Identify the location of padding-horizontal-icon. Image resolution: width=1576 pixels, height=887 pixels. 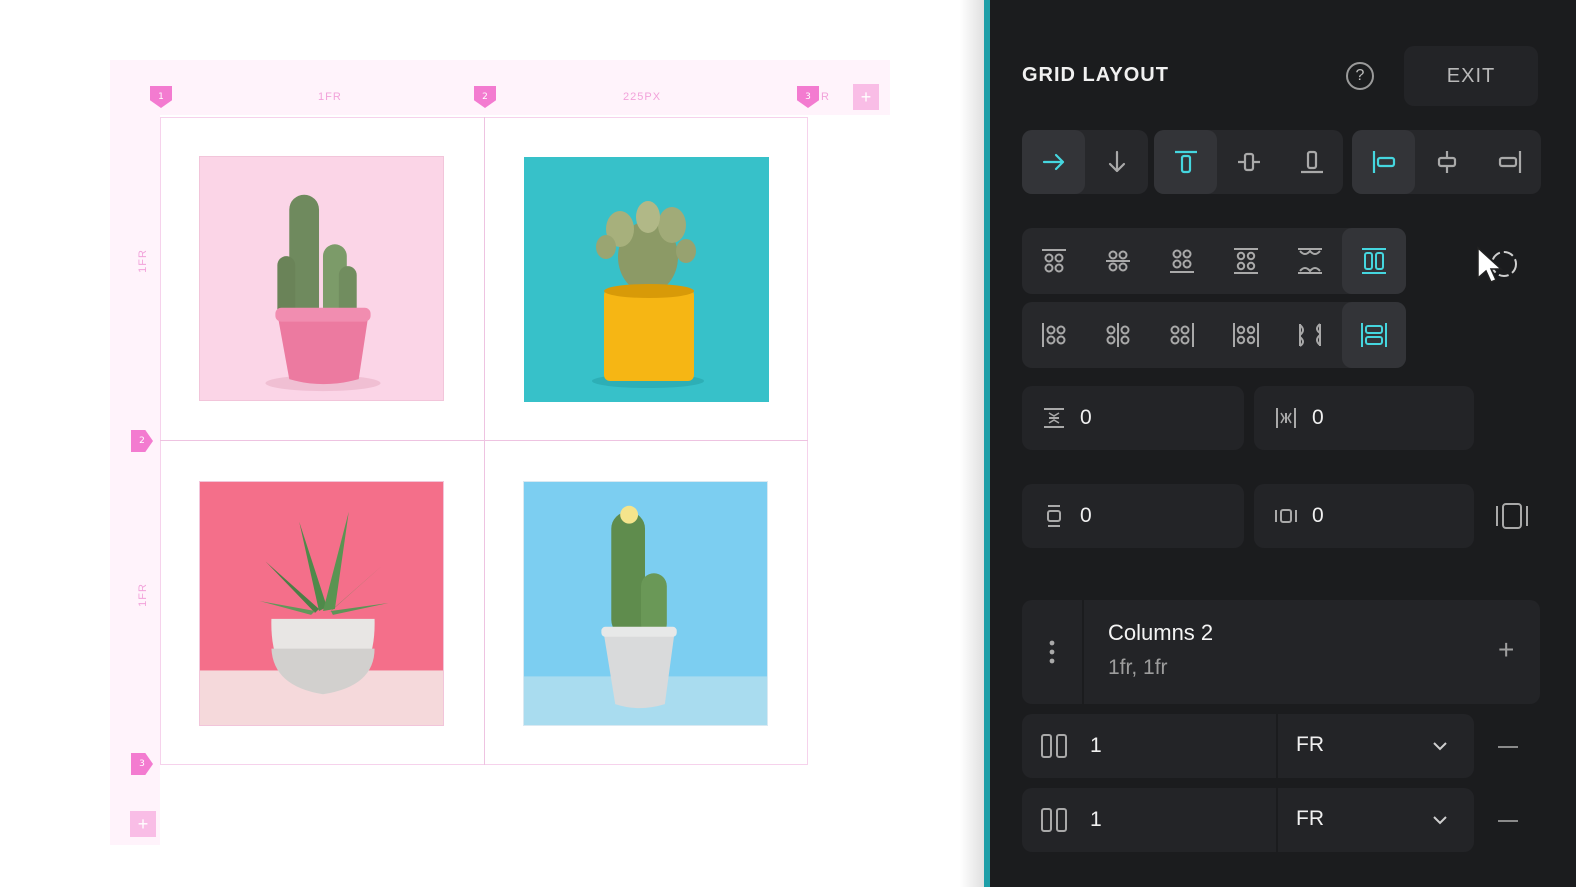
(1286, 516).